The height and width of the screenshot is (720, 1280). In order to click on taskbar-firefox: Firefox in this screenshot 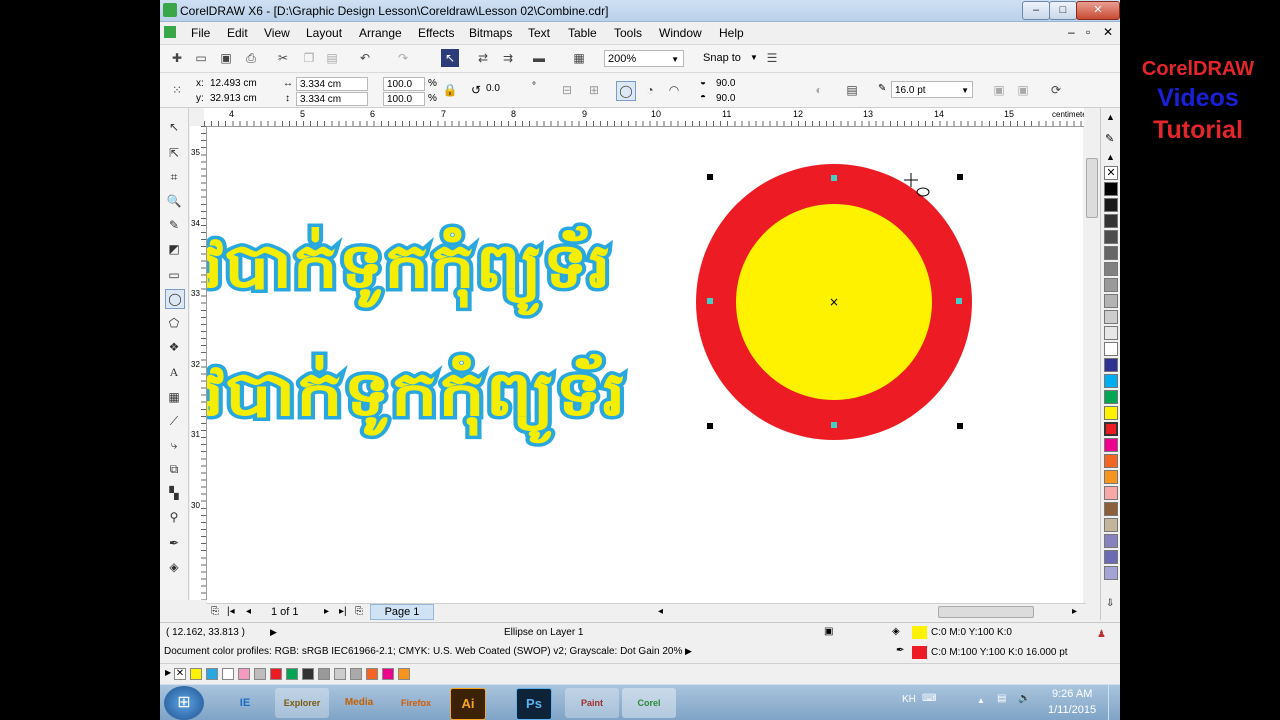, I will do `click(416, 703)`.